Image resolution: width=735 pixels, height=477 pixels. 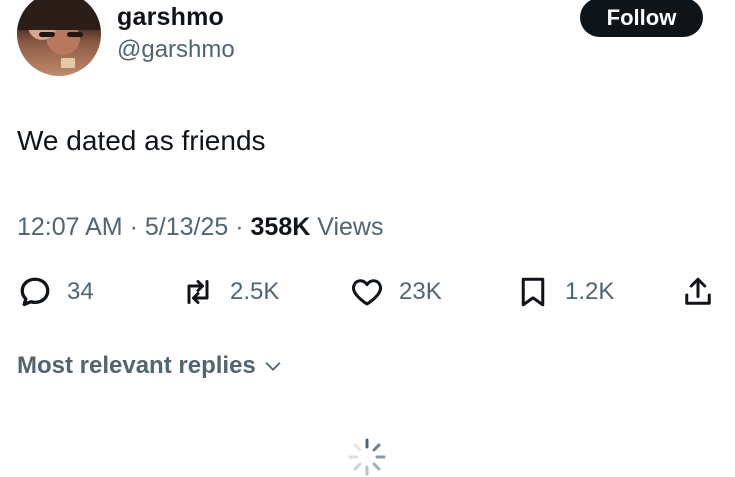 I want to click on replies-sort-label: Most relevant replies, so click(x=136, y=365).